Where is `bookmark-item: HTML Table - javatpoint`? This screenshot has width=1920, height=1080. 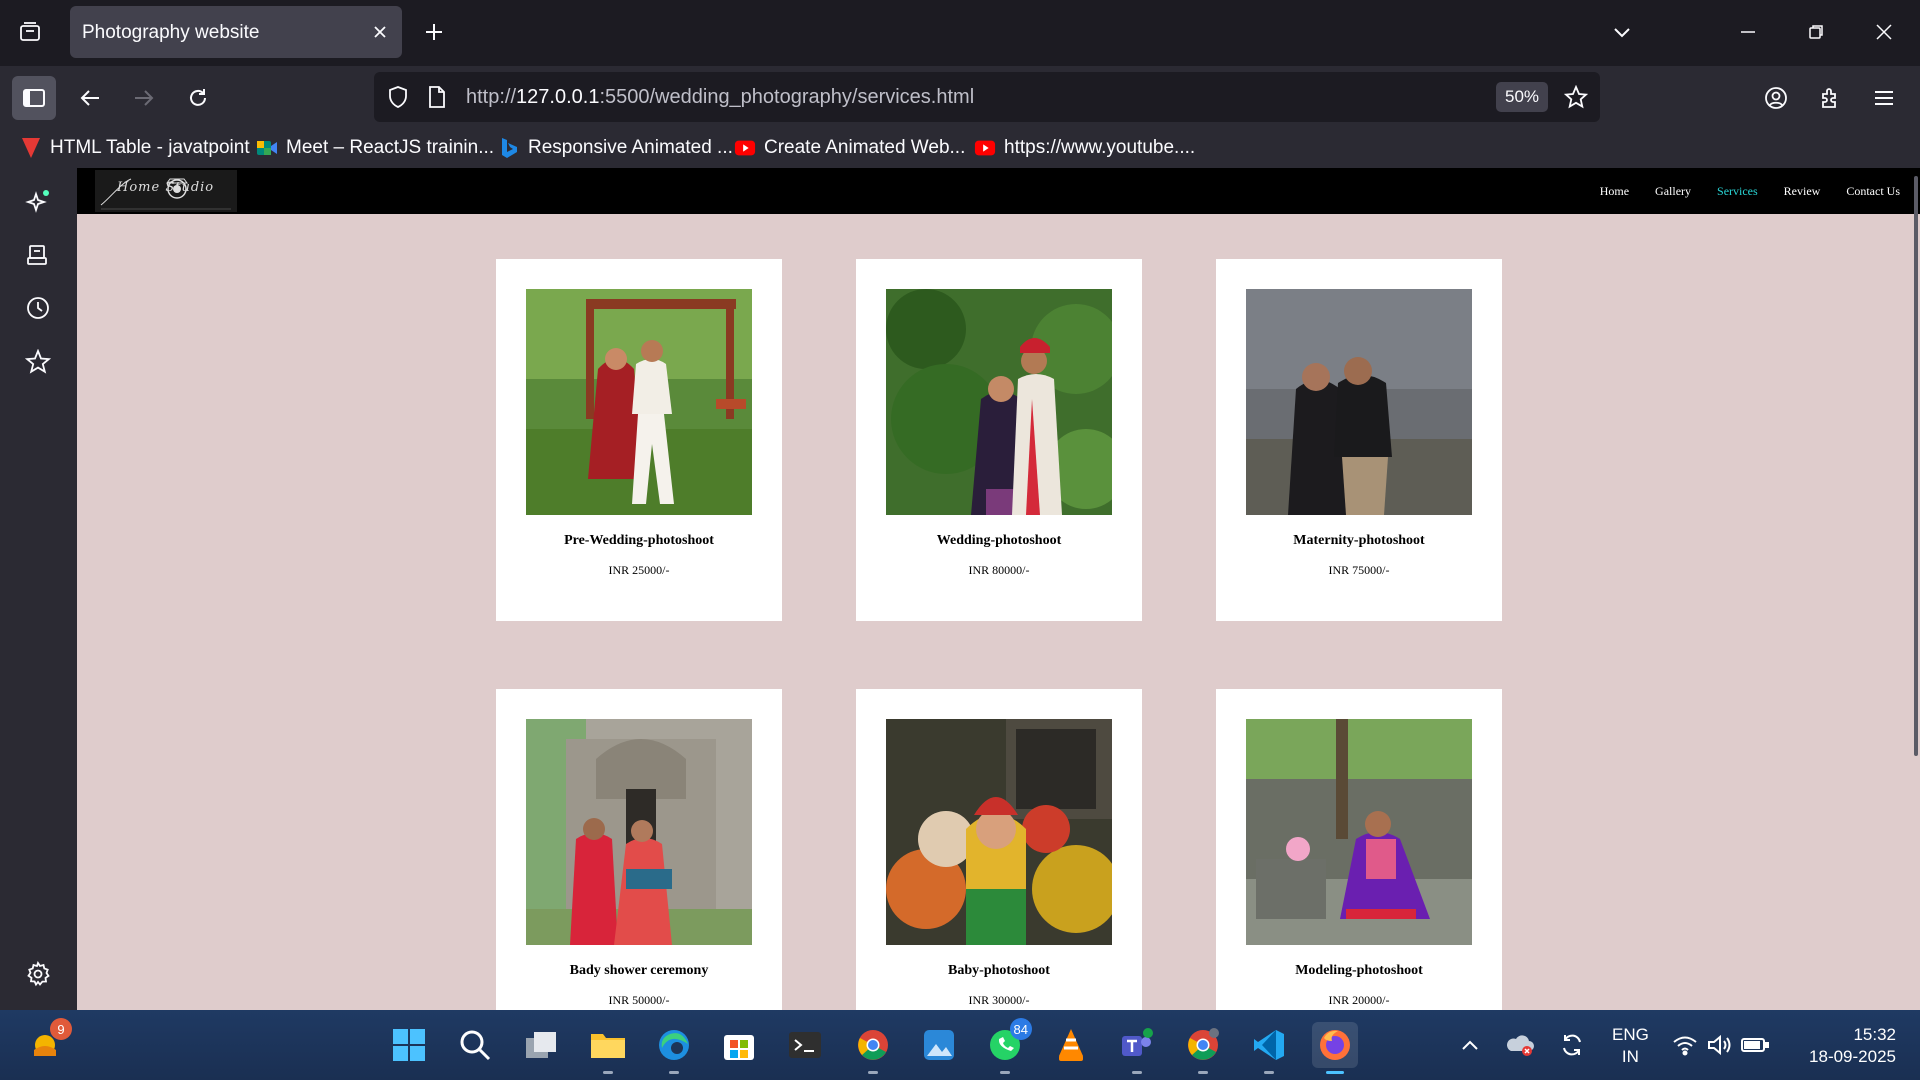 bookmark-item: HTML Table - javatpoint is located at coordinates (135, 148).